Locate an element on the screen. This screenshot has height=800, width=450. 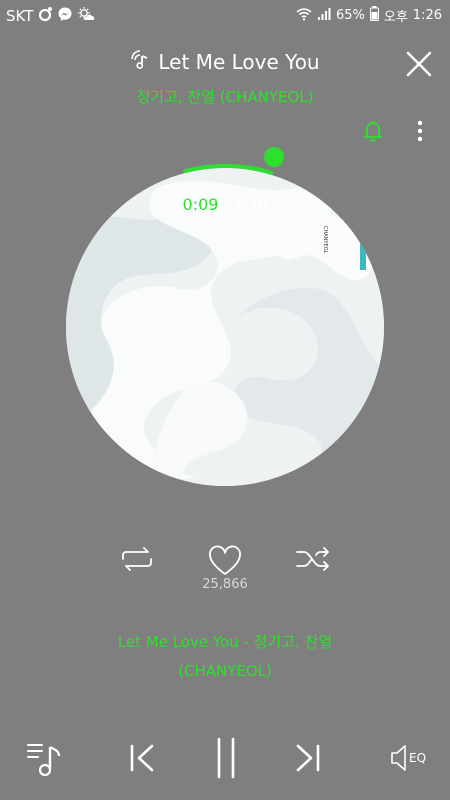
next-icon is located at coordinates (308, 758).